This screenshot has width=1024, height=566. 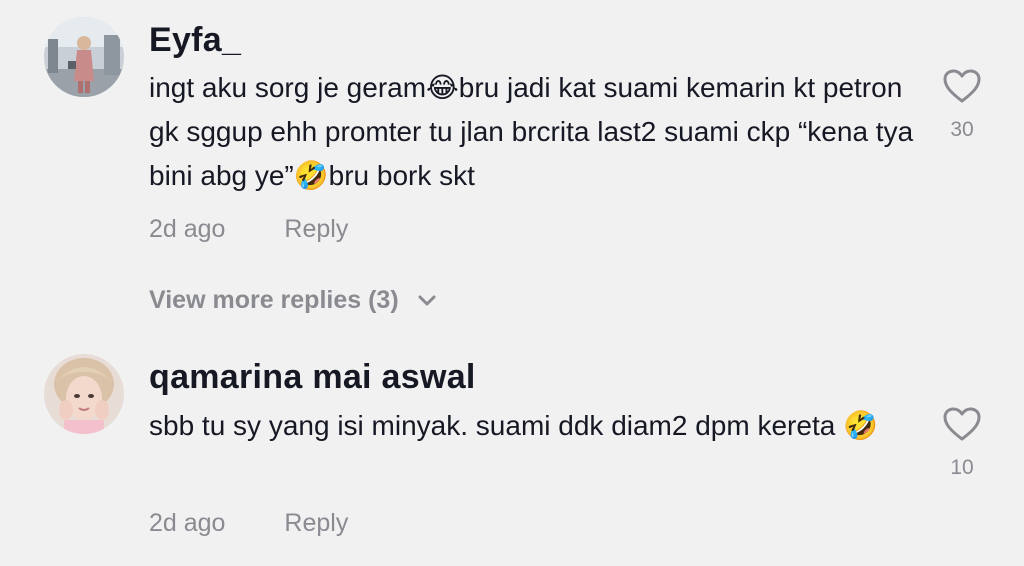 I want to click on like-count: 30, so click(x=962, y=129).